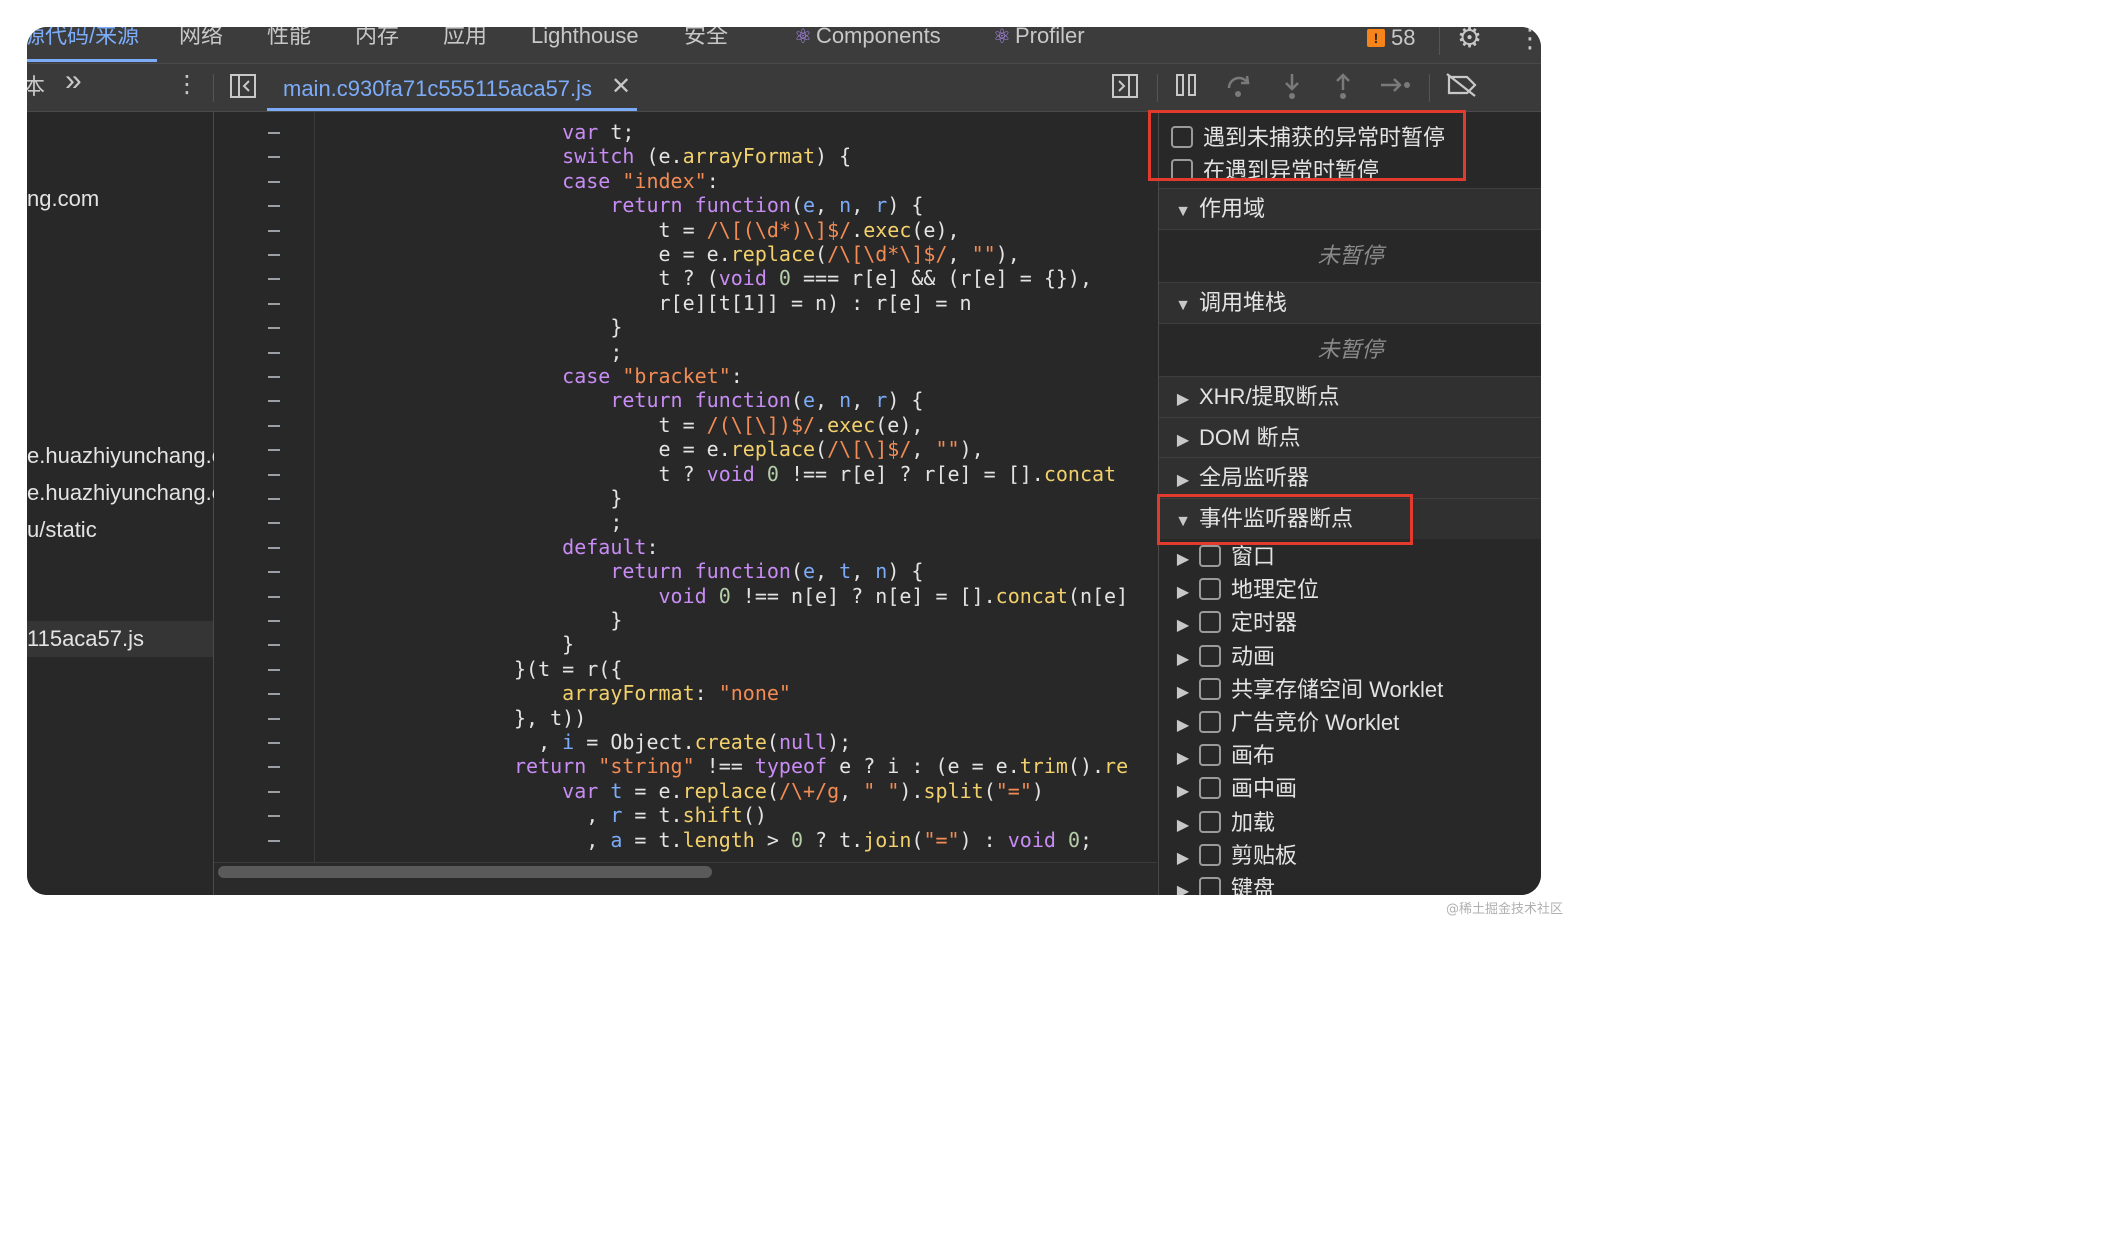  Describe the element at coordinates (1350, 557) in the screenshot. I see `event-category-item: ▶ 窗口` at that location.